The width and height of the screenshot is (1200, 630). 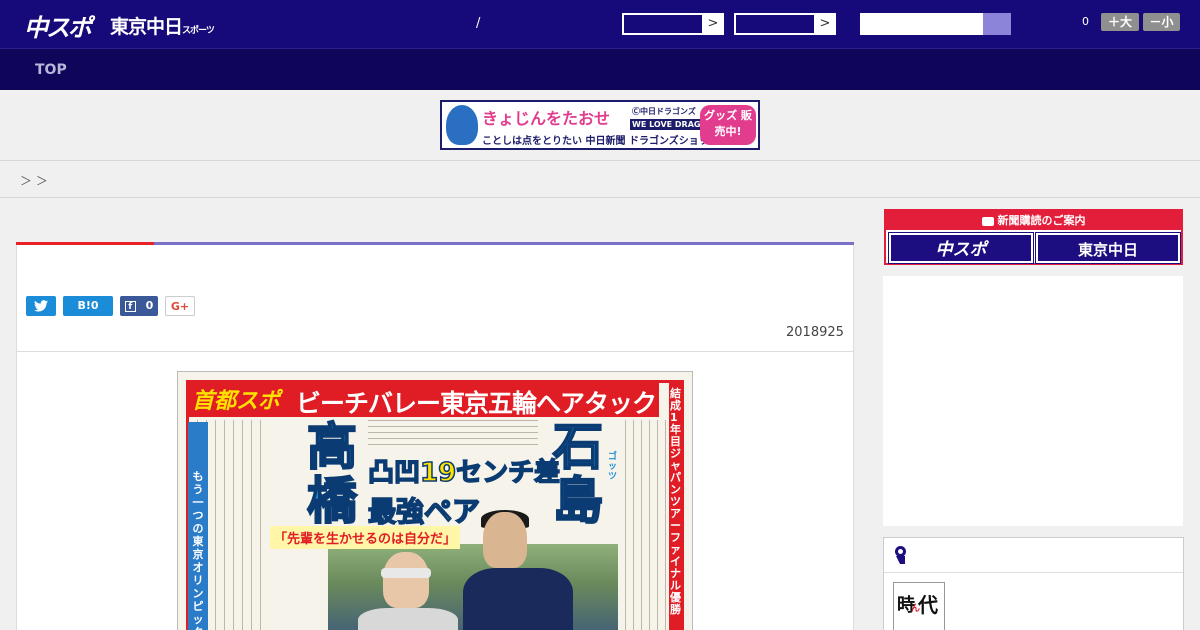 I want to click on paper-text-block-top, so click(x=453, y=435).